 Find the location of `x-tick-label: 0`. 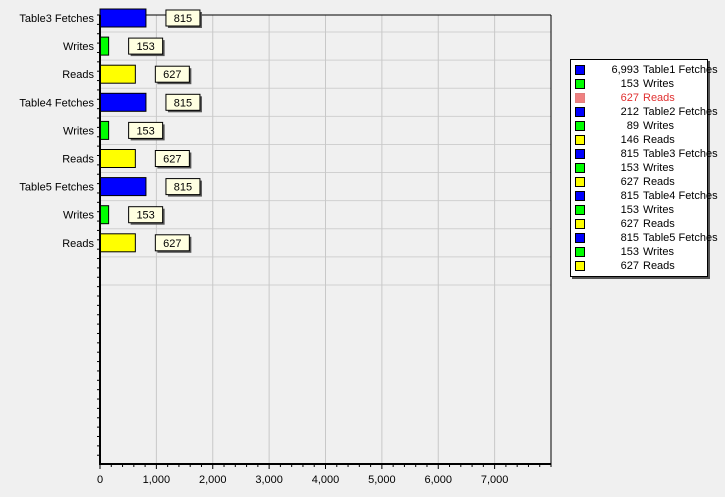

x-tick-label: 0 is located at coordinates (100, 480).